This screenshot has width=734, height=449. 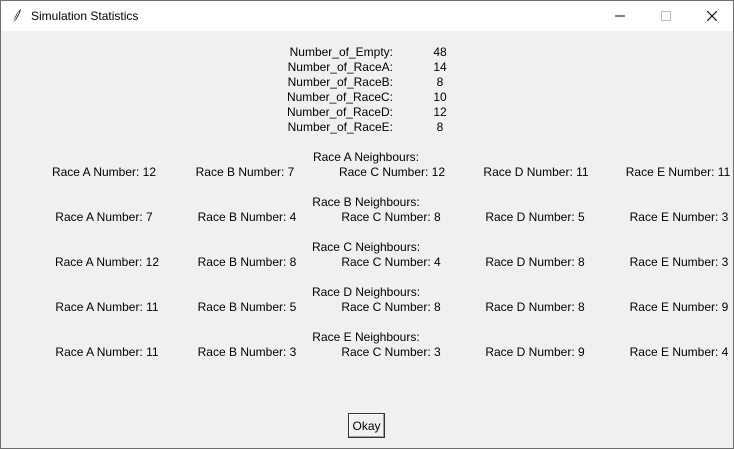 I want to click on race-e-neighbours-title: Race E Neighbours:, so click(x=366, y=337).